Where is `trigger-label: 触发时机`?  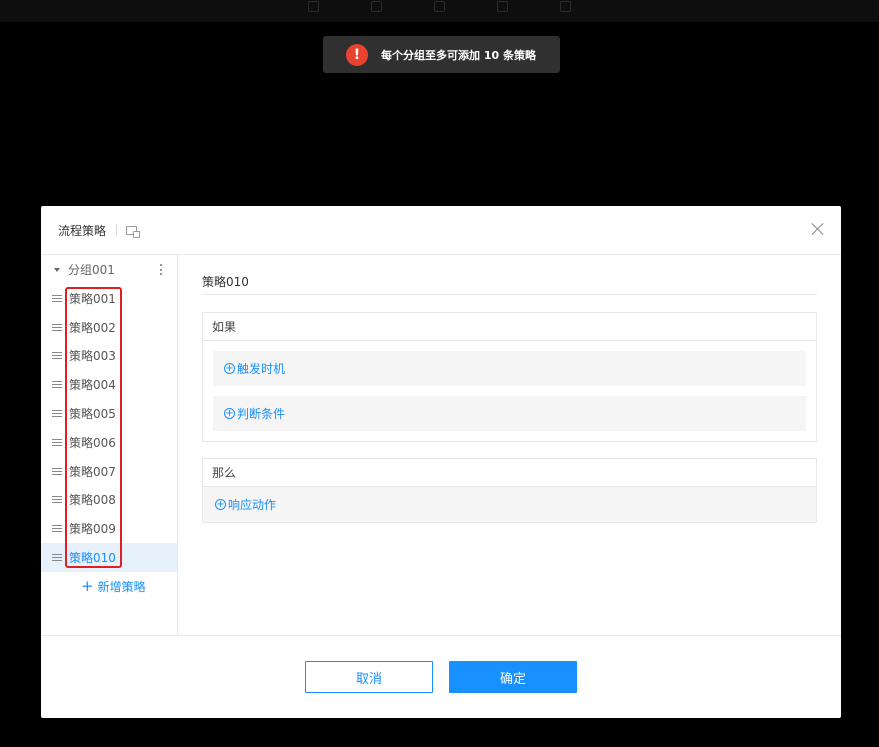 trigger-label: 触发时机 is located at coordinates (261, 369).